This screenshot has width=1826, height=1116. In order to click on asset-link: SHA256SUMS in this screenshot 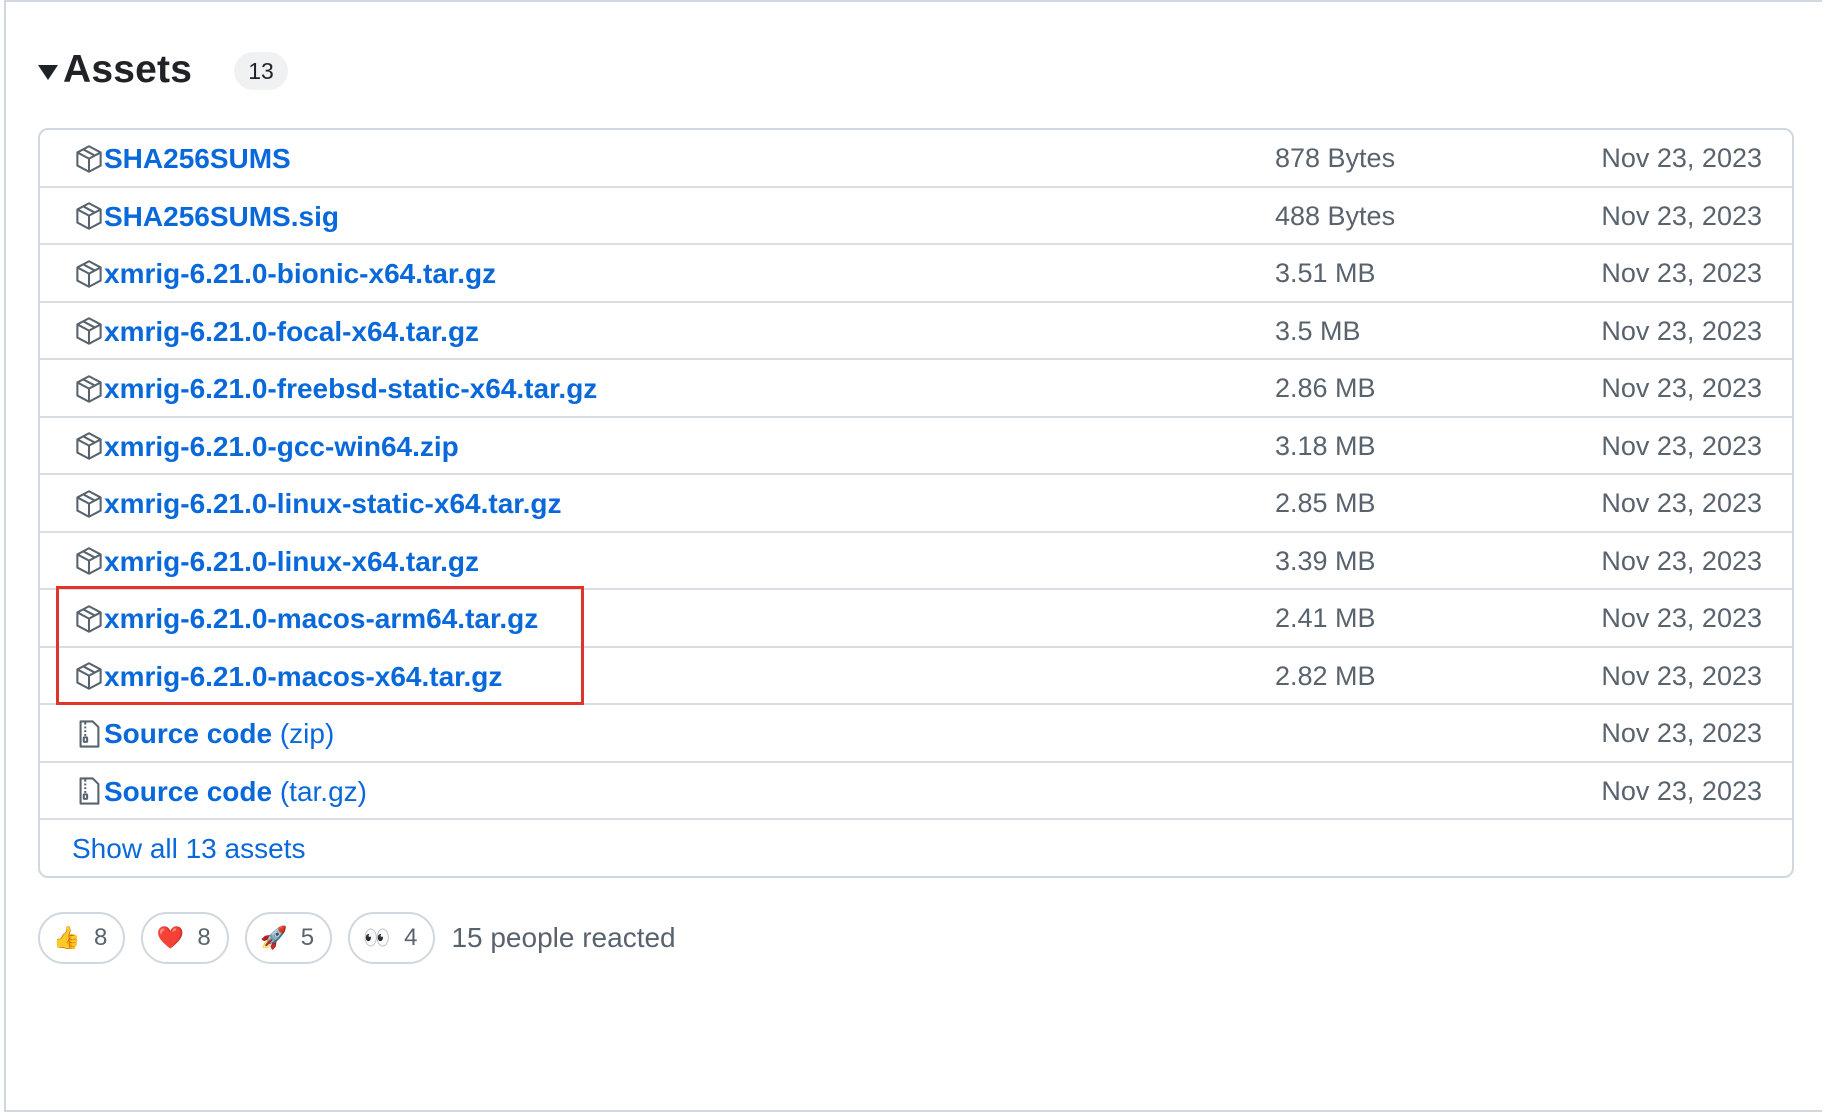, I will do `click(197, 159)`.